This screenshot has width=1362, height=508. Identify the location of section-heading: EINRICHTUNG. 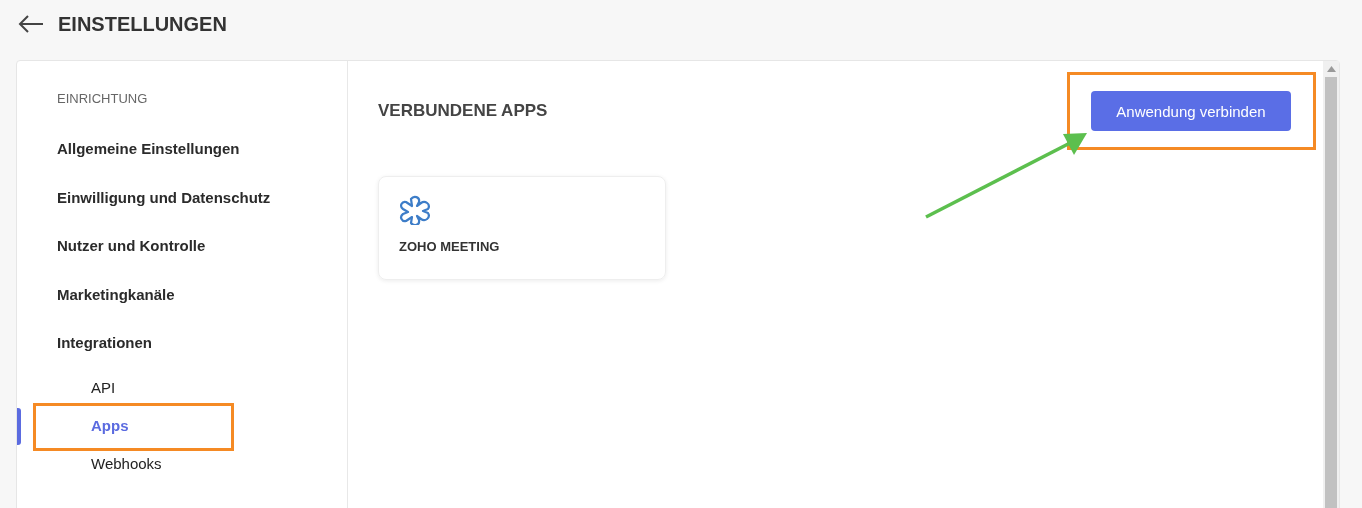
(103, 98).